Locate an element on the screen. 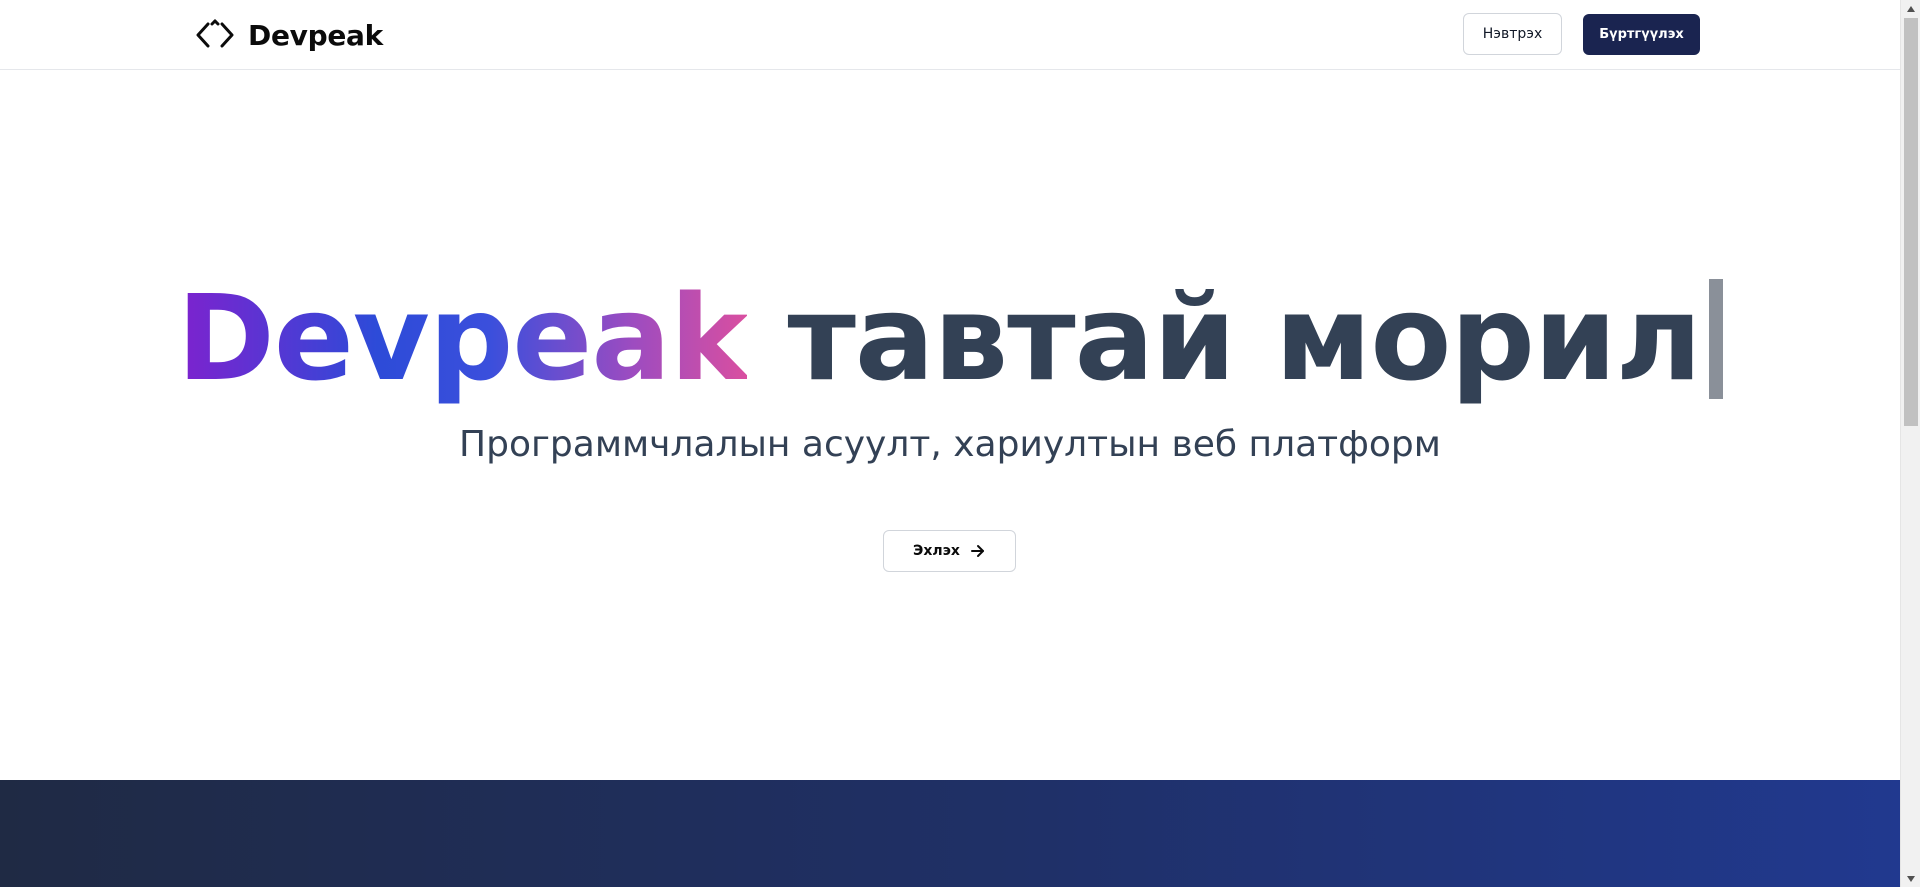 The width and height of the screenshot is (1920, 887). features-section-band is located at coordinates (950, 833).